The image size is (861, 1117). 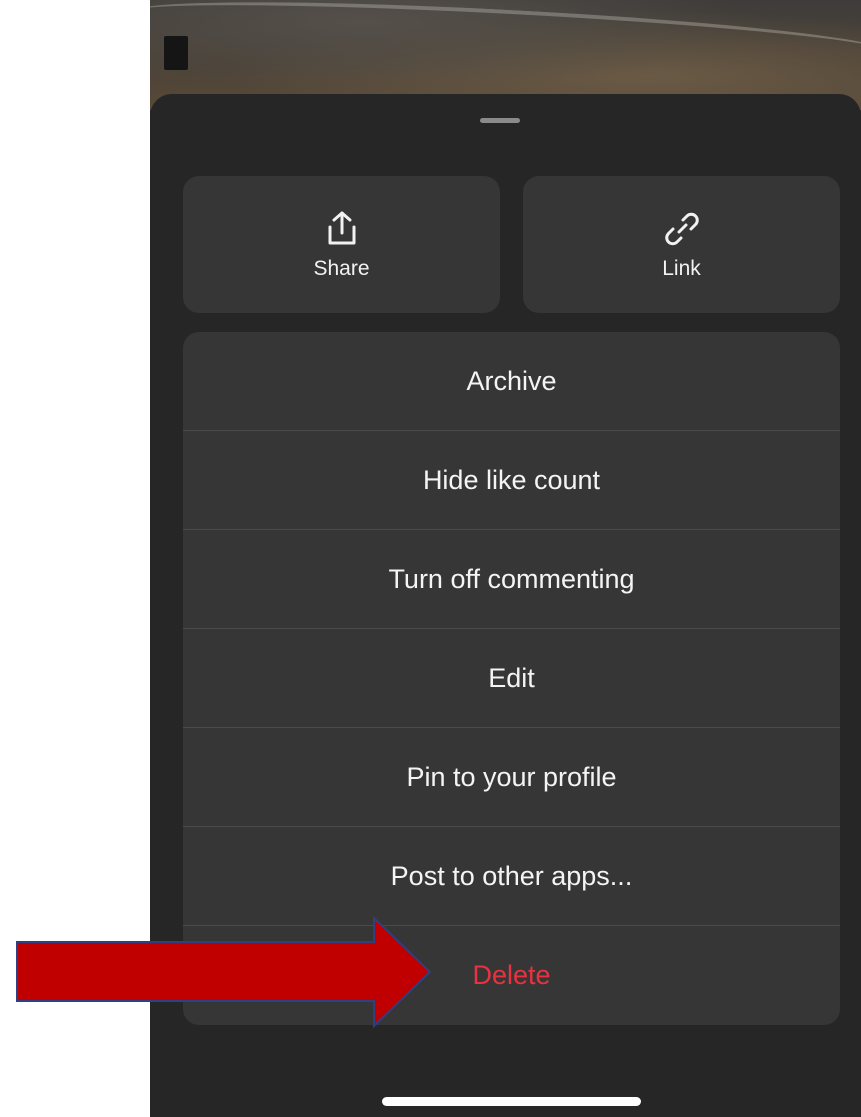 What do you see at coordinates (511, 678) in the screenshot?
I see `edit-button: Edit` at bounding box center [511, 678].